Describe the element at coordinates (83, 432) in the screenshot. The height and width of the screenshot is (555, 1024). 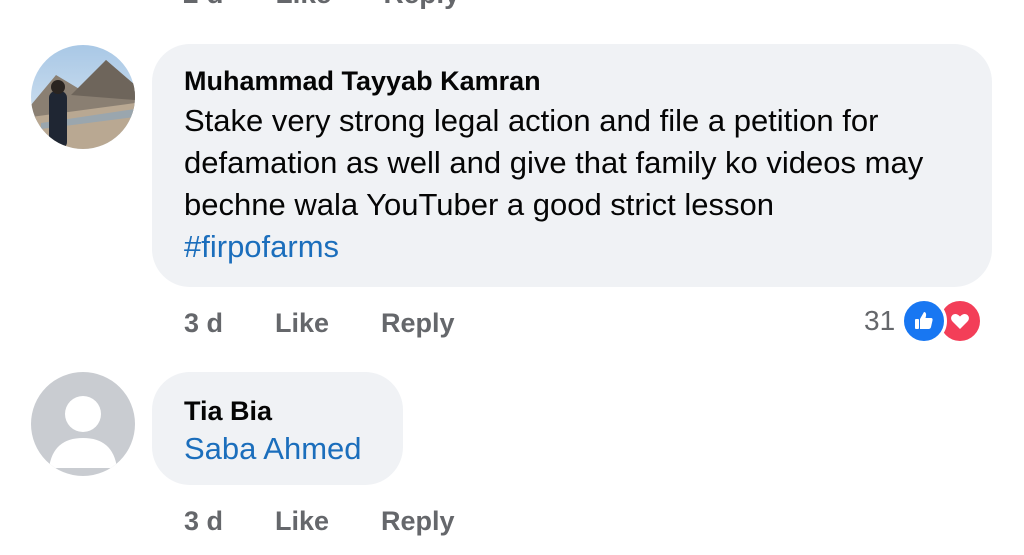
I see `default-user-icon` at that location.